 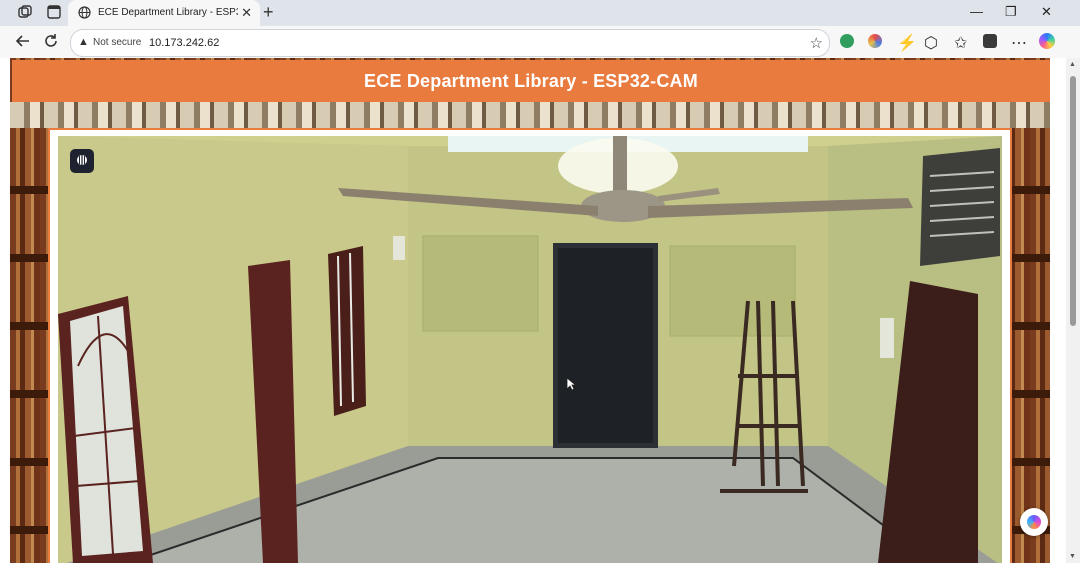 I want to click on restore-button: ❐, so click(x=1011, y=12).